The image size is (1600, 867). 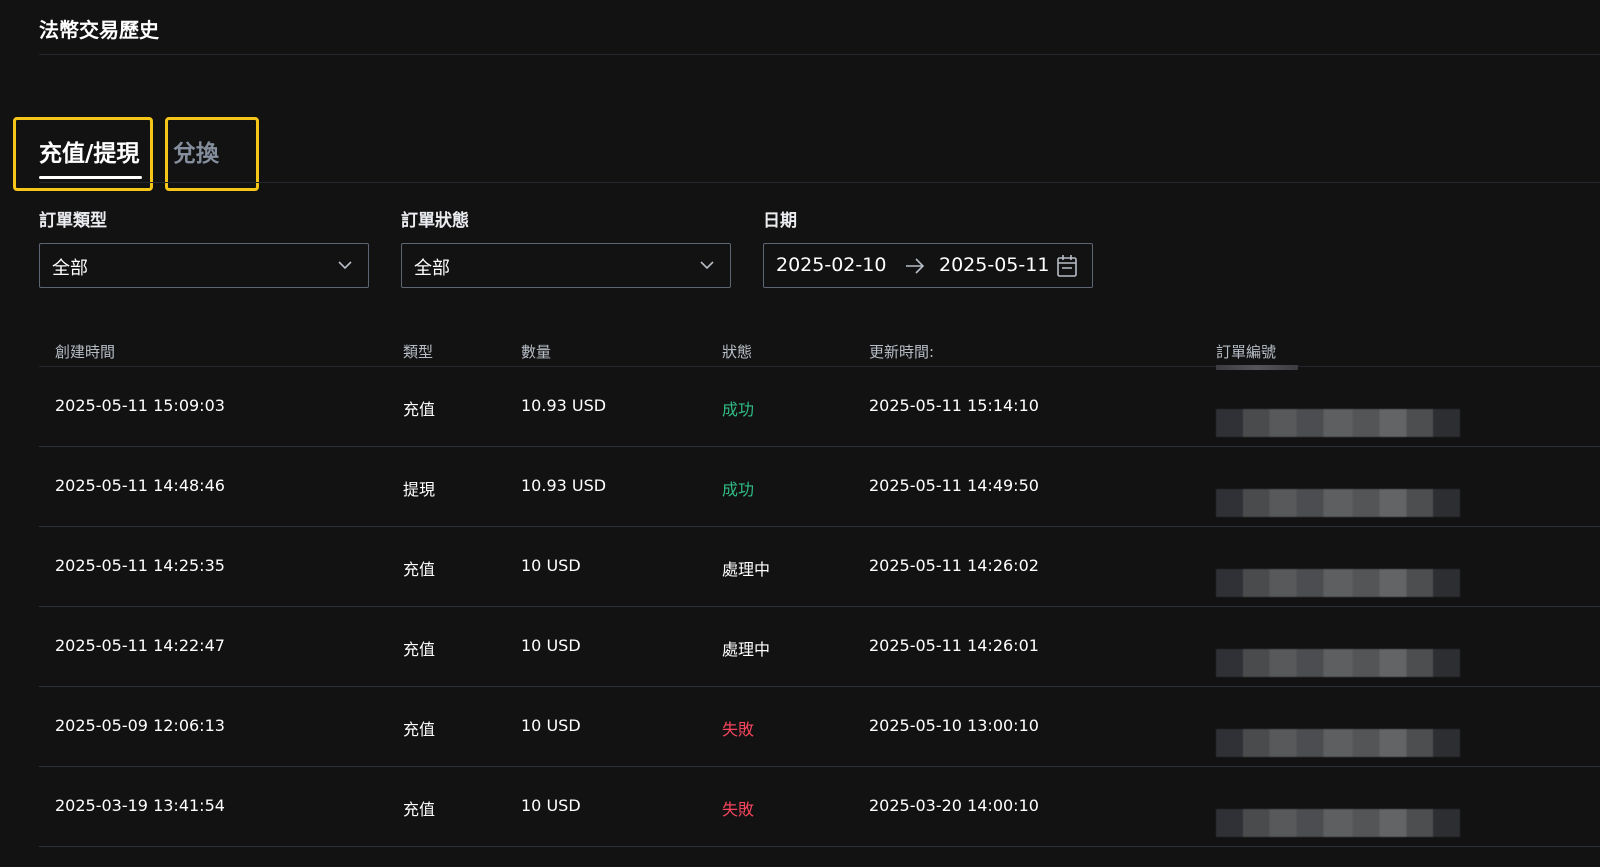 I want to click on order-type-filter: 訂單類型 全部, so click(x=204, y=249).